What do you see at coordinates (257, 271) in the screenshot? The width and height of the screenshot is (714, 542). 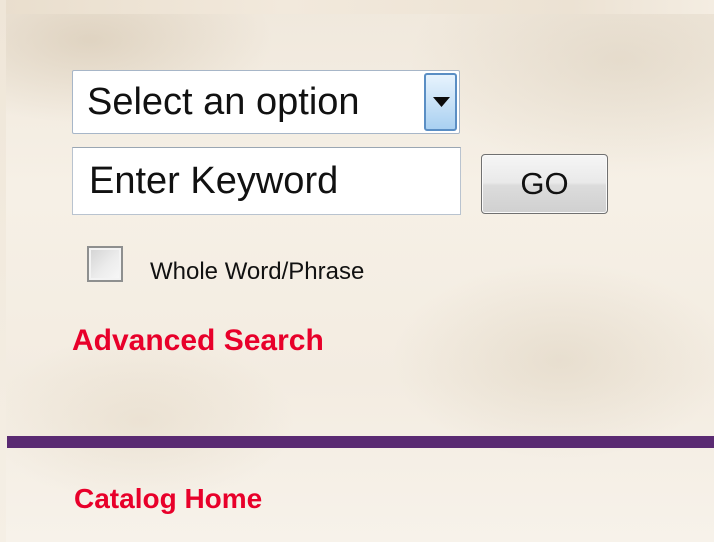 I see `whole-word-label: Whole Word/Phrase` at bounding box center [257, 271].